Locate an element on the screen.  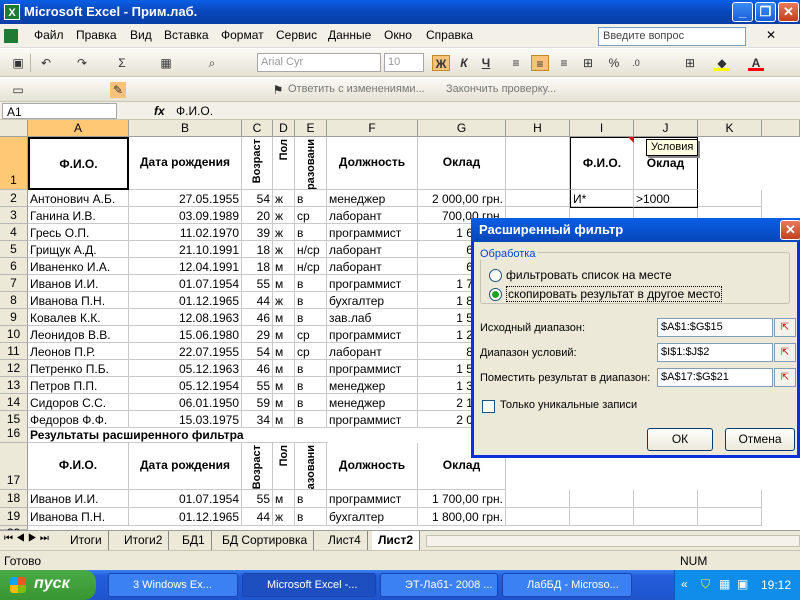
criteria-value-fio: И* is located at coordinates (602, 199).